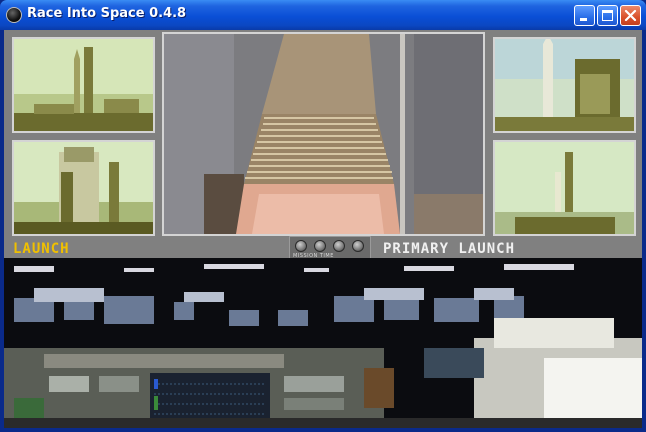  What do you see at coordinates (583, 19) in the screenshot?
I see `minimize-icon` at bounding box center [583, 19].